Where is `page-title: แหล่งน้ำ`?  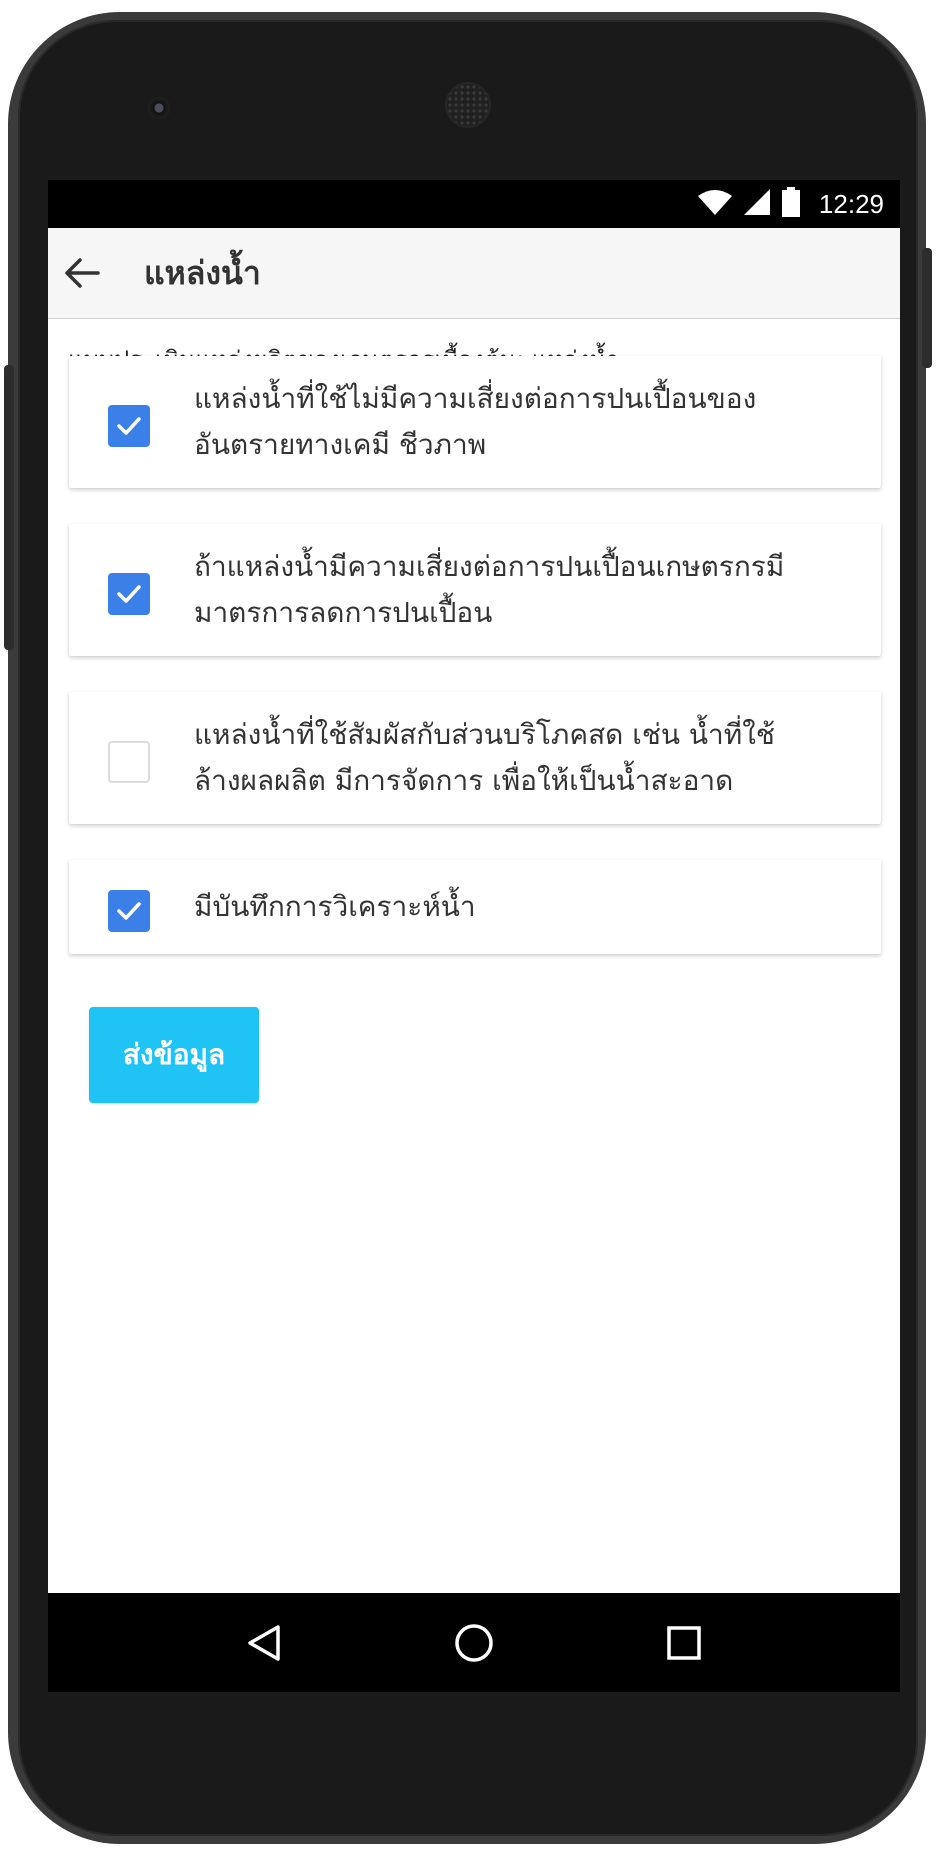
page-title: แหล่งน้ำ is located at coordinates (202, 272).